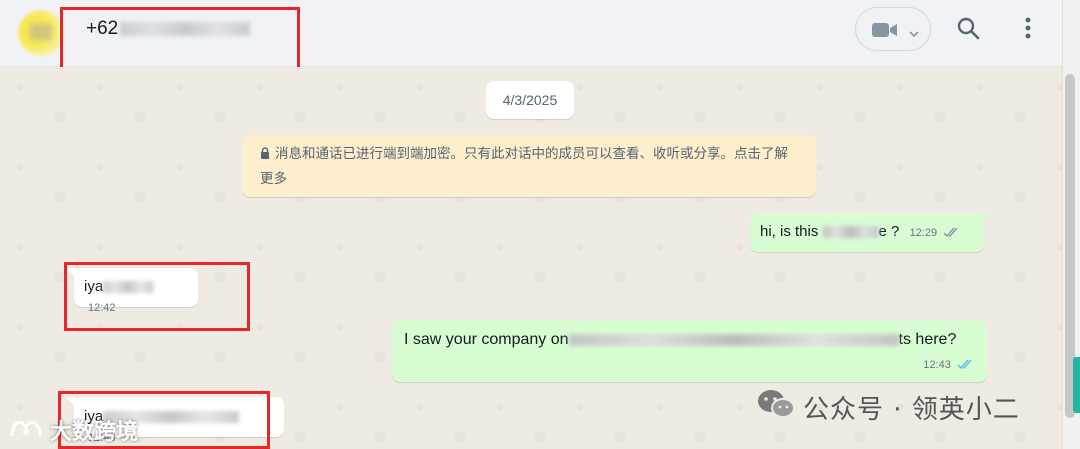  Describe the element at coordinates (689, 351) in the screenshot. I see `message-outgoing: I saw your company on ts here? 12:43` at that location.